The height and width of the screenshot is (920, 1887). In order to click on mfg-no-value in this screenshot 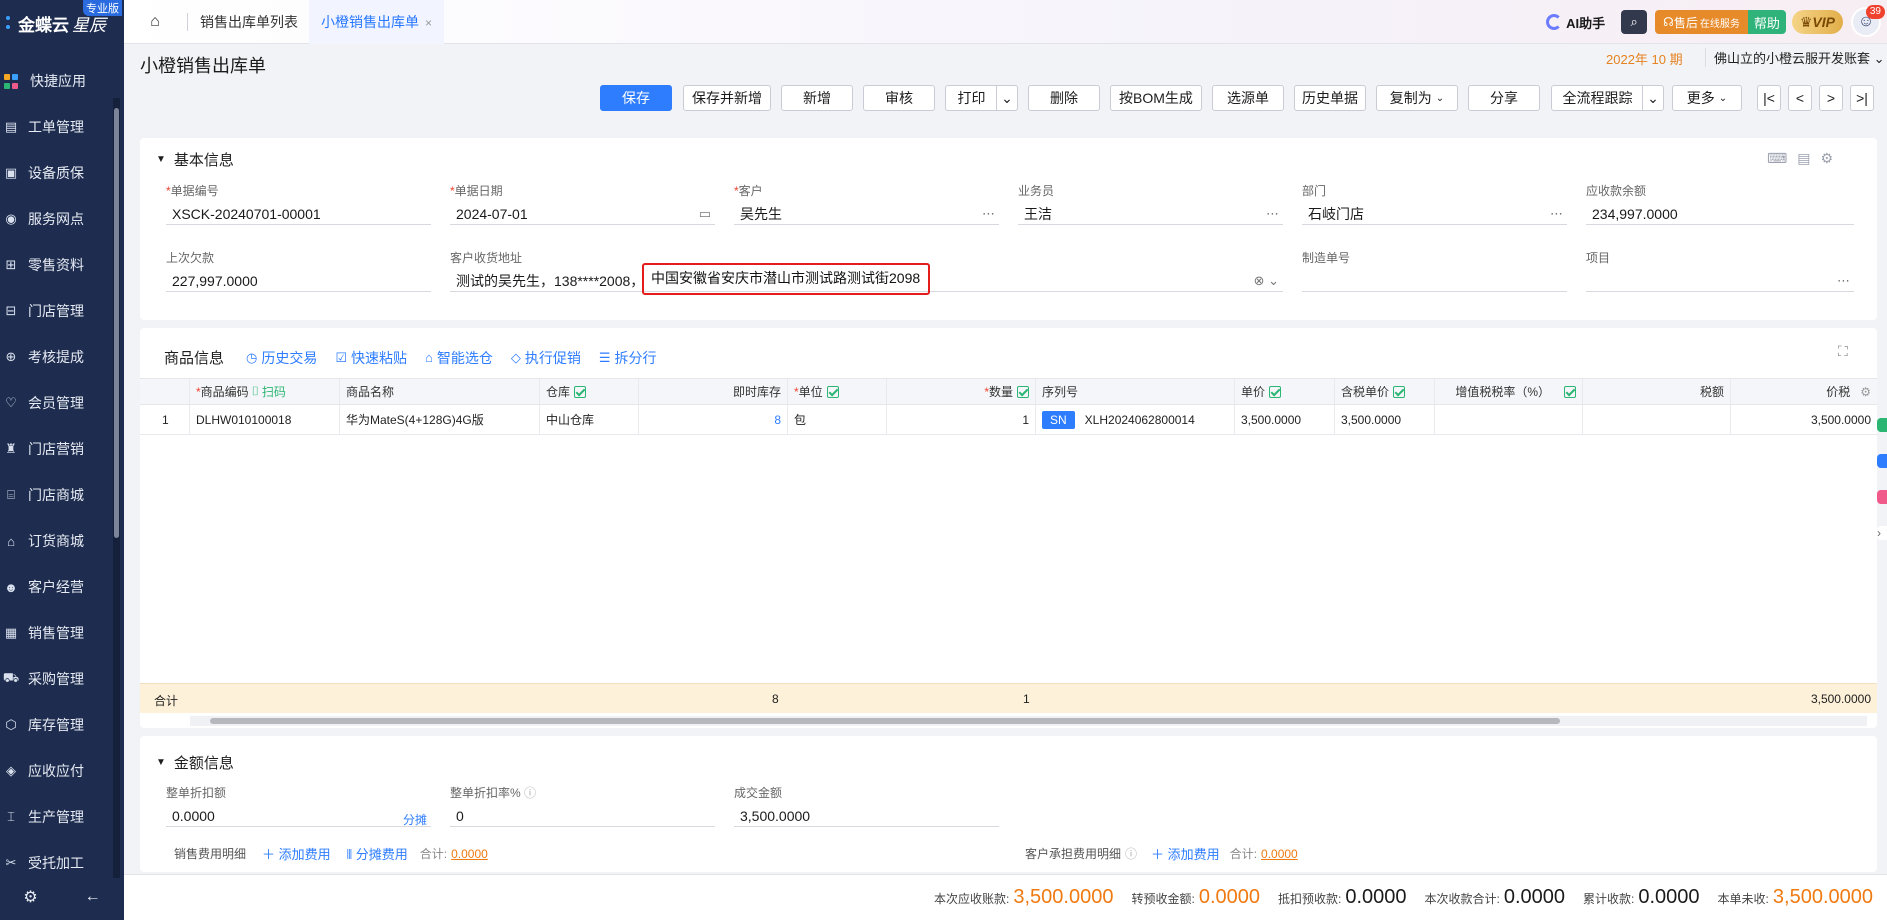, I will do `click(1434, 281)`.